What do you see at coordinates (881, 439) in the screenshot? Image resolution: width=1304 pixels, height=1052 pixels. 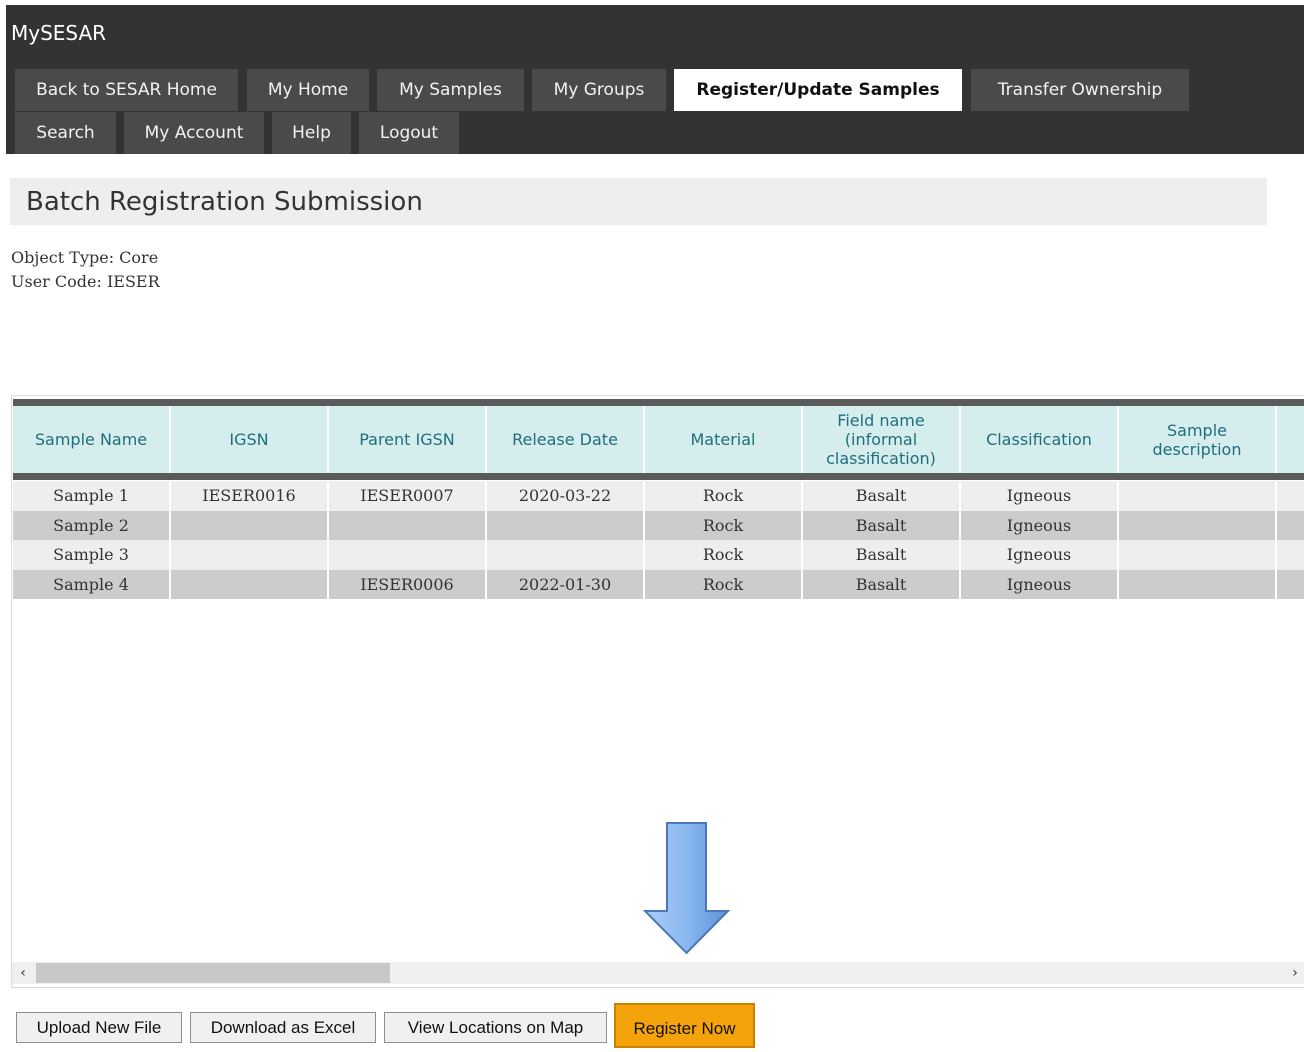 I see `column-header-field-name: Field name (informal classification)` at bounding box center [881, 439].